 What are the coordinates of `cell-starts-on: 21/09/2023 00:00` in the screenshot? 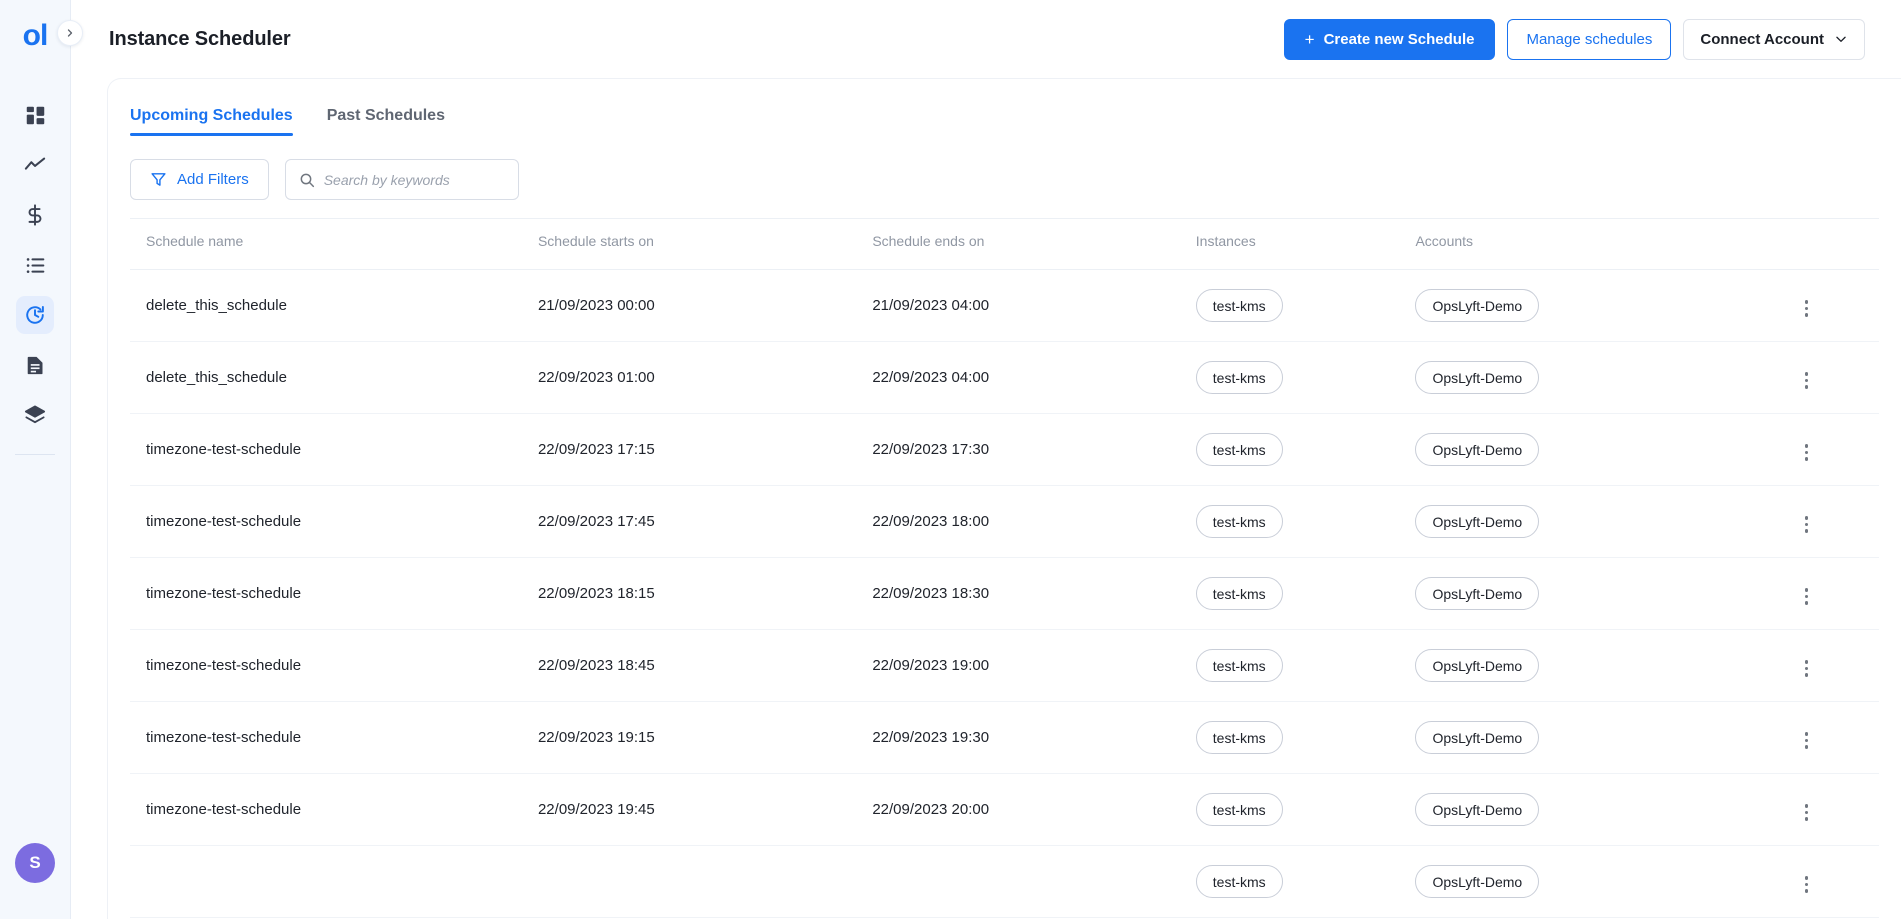 It's located at (705, 305).